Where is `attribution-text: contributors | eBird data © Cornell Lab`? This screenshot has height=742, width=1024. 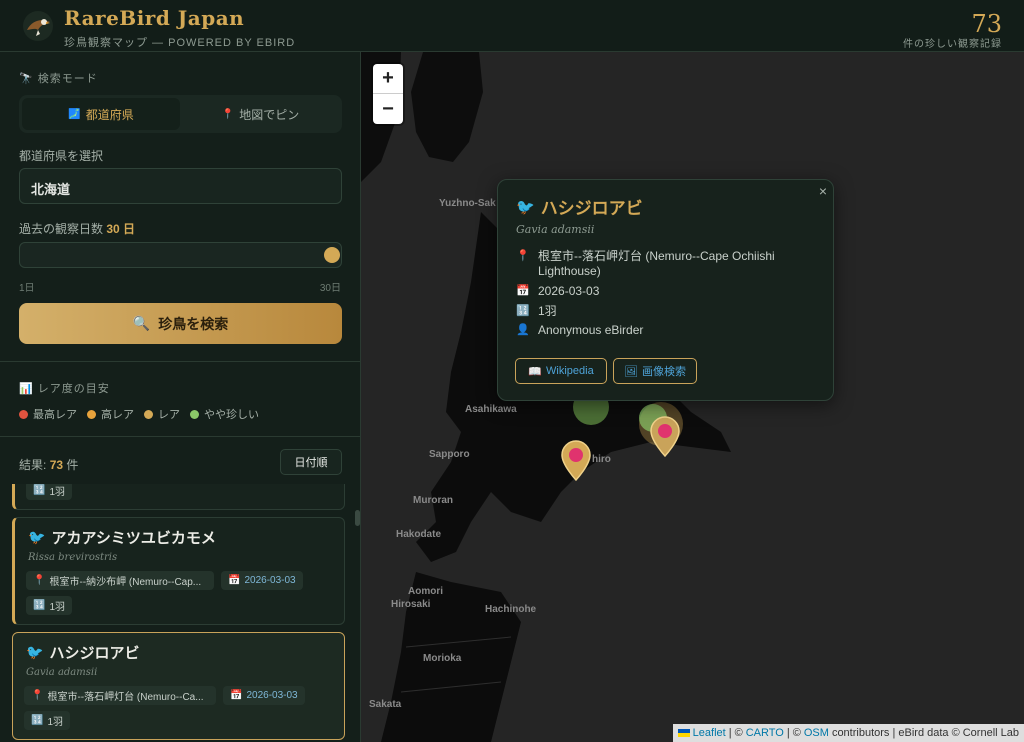 attribution-text: contributors | eBird data © Cornell Lab is located at coordinates (925, 733).